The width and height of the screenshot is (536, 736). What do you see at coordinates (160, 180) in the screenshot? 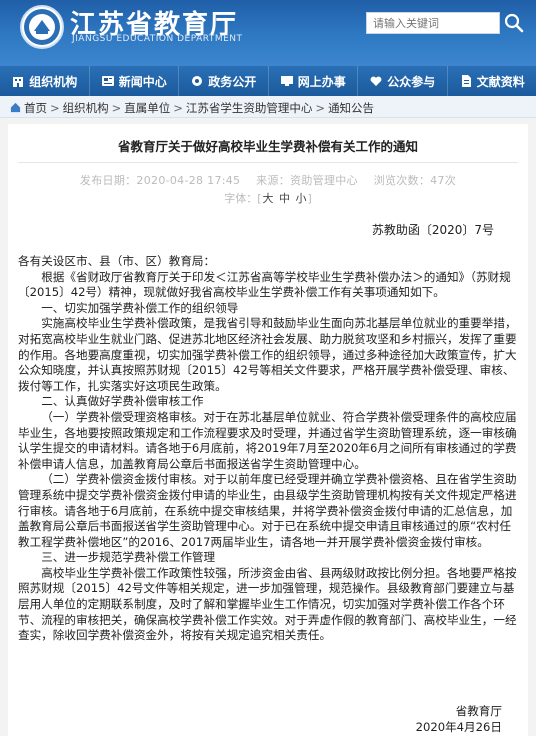
I see `publish-date: 发布日期：2020-04-28 17:45` at bounding box center [160, 180].